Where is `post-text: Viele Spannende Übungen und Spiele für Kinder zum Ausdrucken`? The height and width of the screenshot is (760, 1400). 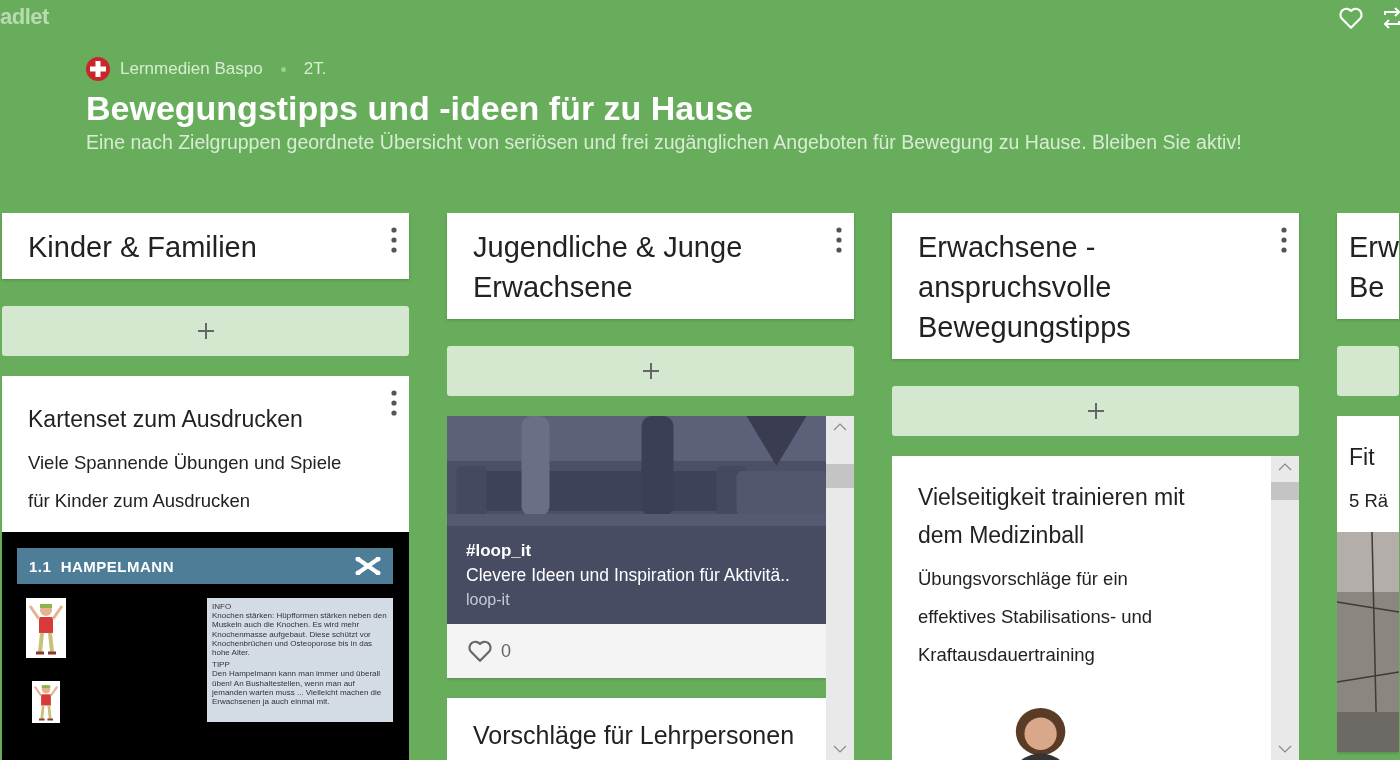 post-text: Viele Spannende Übungen und Spiele für Kinder zum Ausdrucken is located at coordinates (185, 482).